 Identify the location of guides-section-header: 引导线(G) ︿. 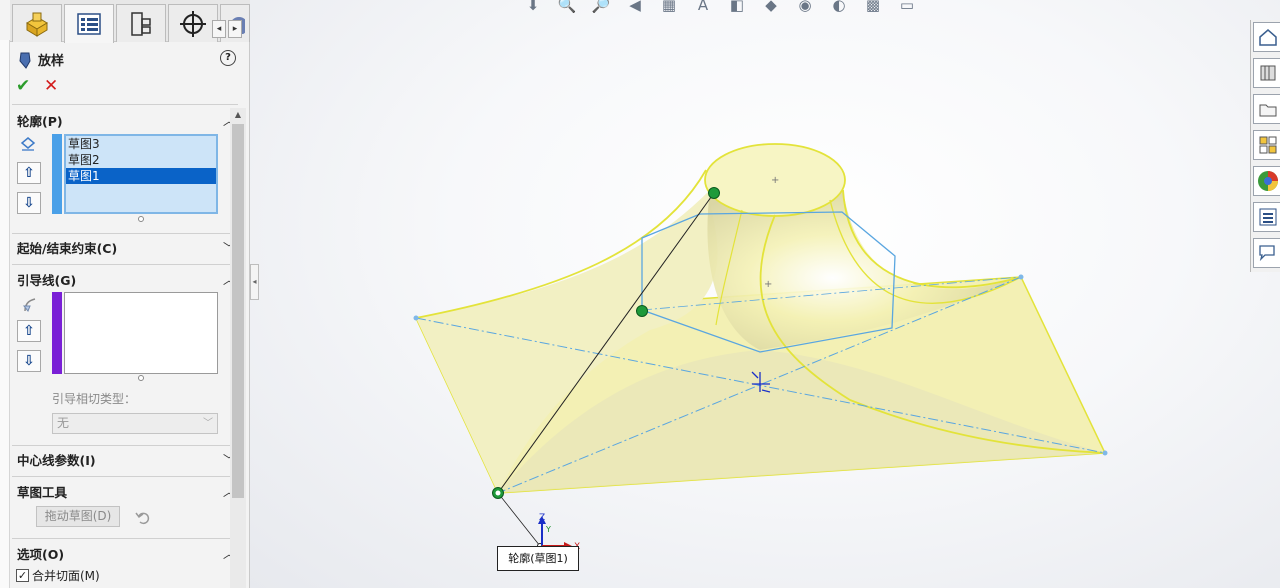
(126, 279).